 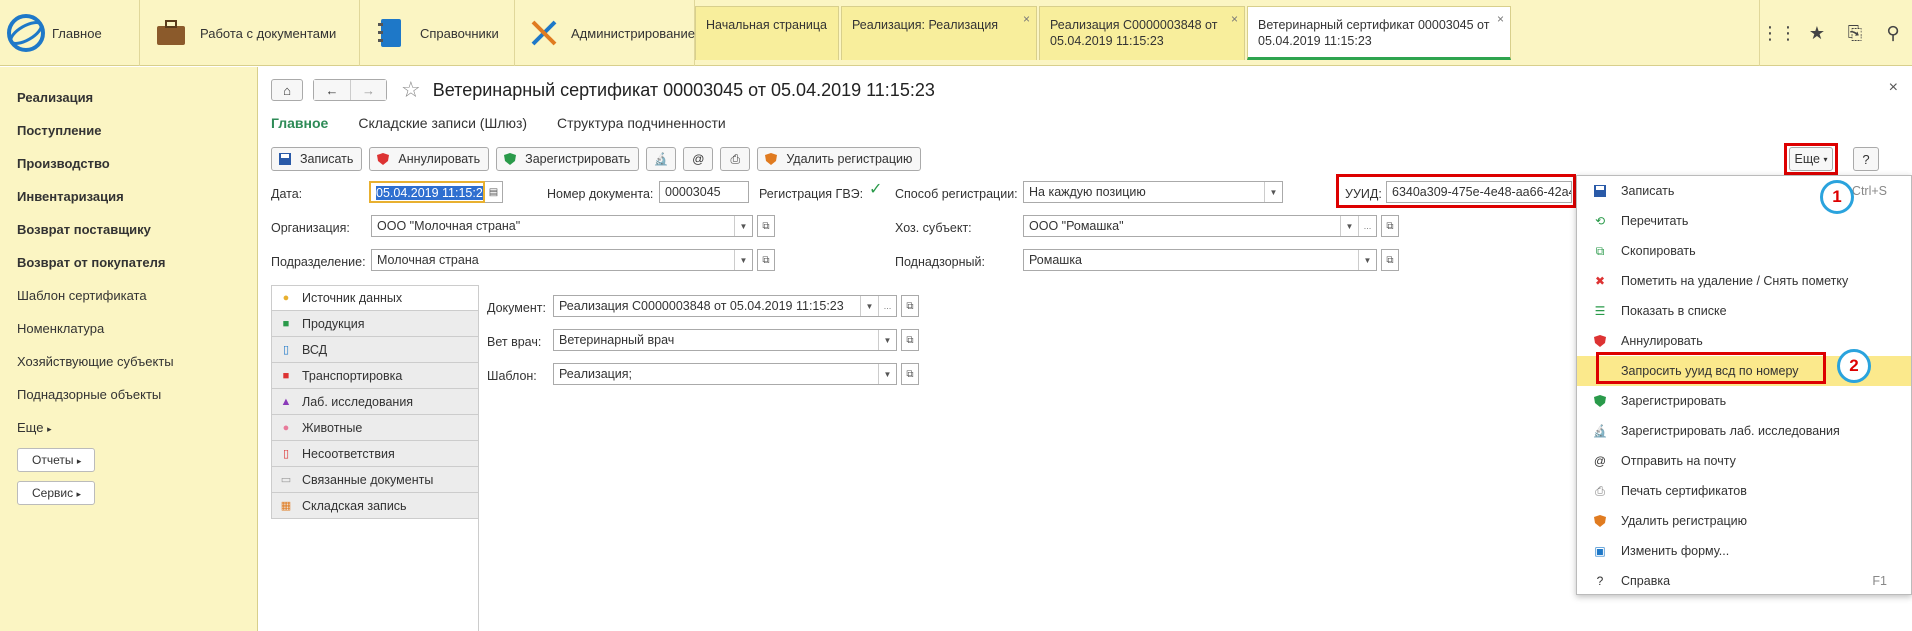 I want to click on grid-icon: ⋮⋮, so click(x=1779, y=33).